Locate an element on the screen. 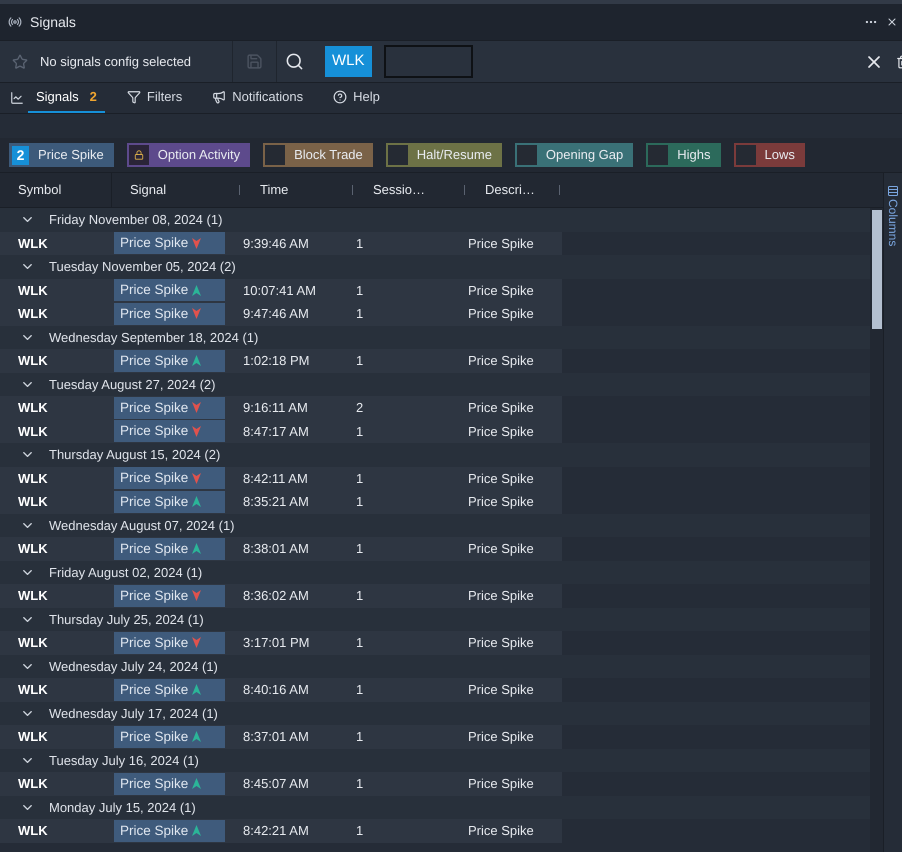 The image size is (902, 852). tab: Signals 2 is located at coordinates (66, 98).